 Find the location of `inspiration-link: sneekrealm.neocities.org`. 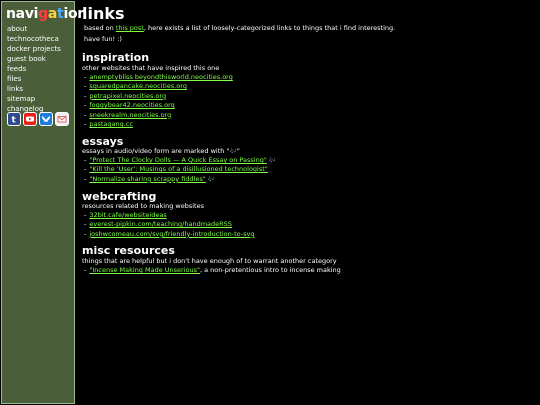

inspiration-link: sneekrealm.neocities.org is located at coordinates (130, 115).